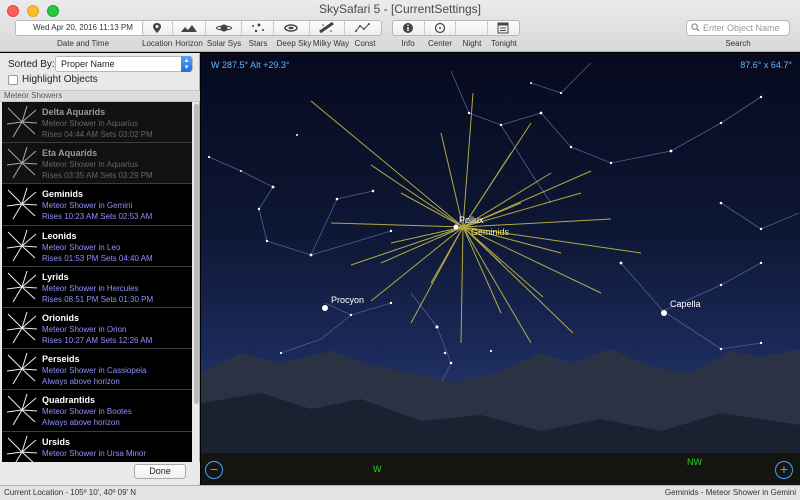  I want to click on milky-way-button, so click(328, 28).